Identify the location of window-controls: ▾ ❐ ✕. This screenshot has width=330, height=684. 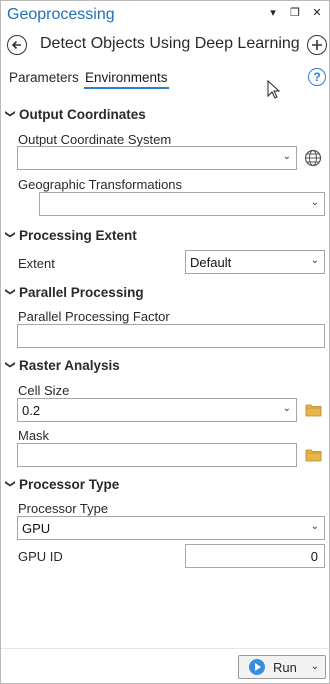
(295, 13).